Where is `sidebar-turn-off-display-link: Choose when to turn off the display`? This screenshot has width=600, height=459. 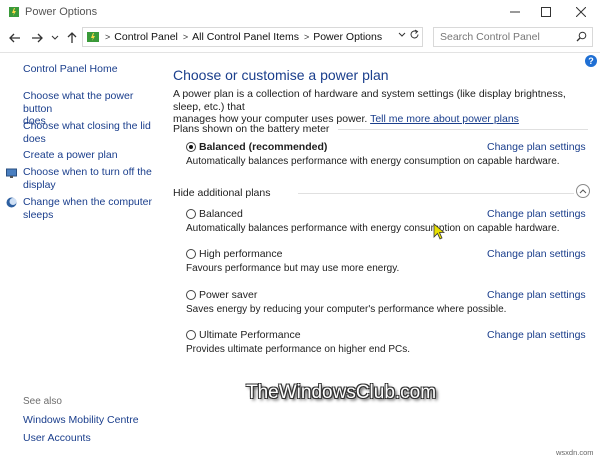
sidebar-turn-off-display-link: Choose when to turn off the display is located at coordinates (87, 178).